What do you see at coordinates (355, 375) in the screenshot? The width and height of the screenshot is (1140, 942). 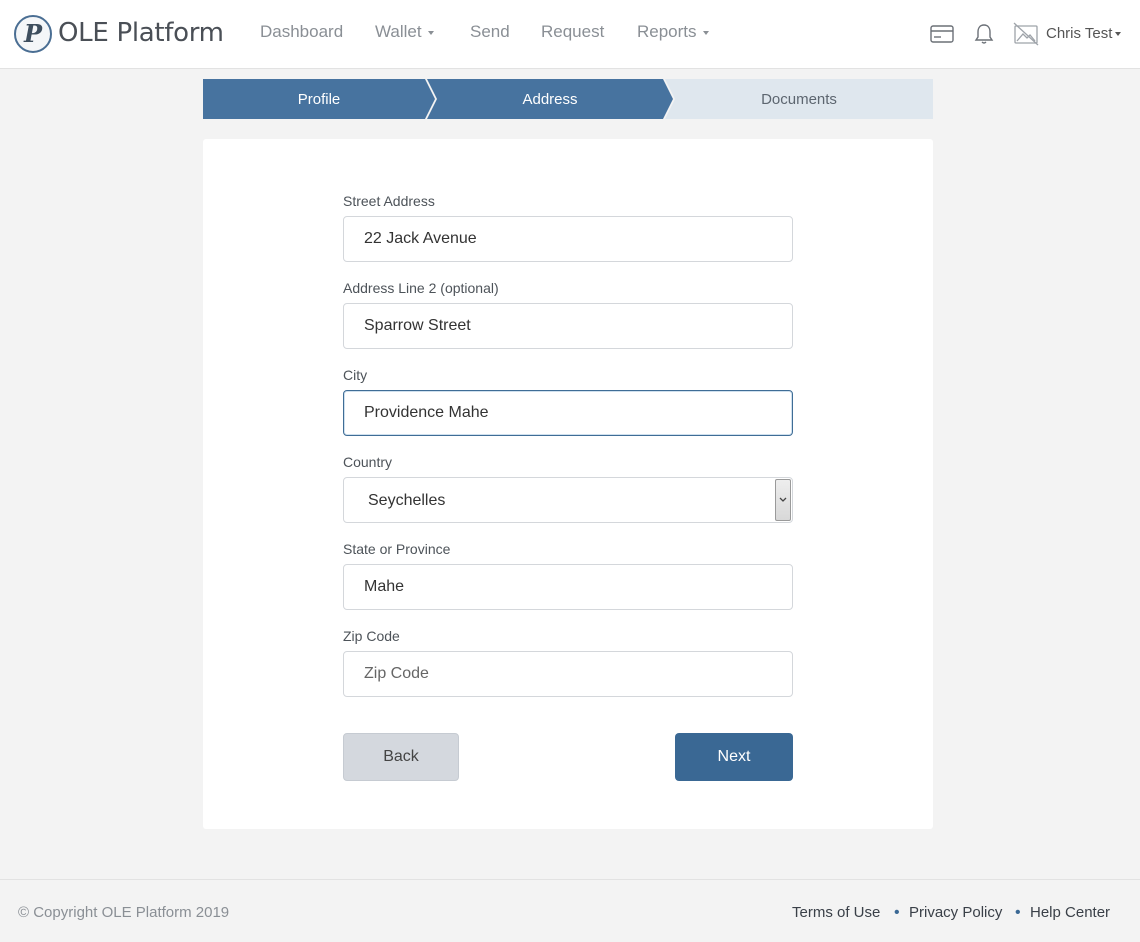 I see `city-label: City` at bounding box center [355, 375].